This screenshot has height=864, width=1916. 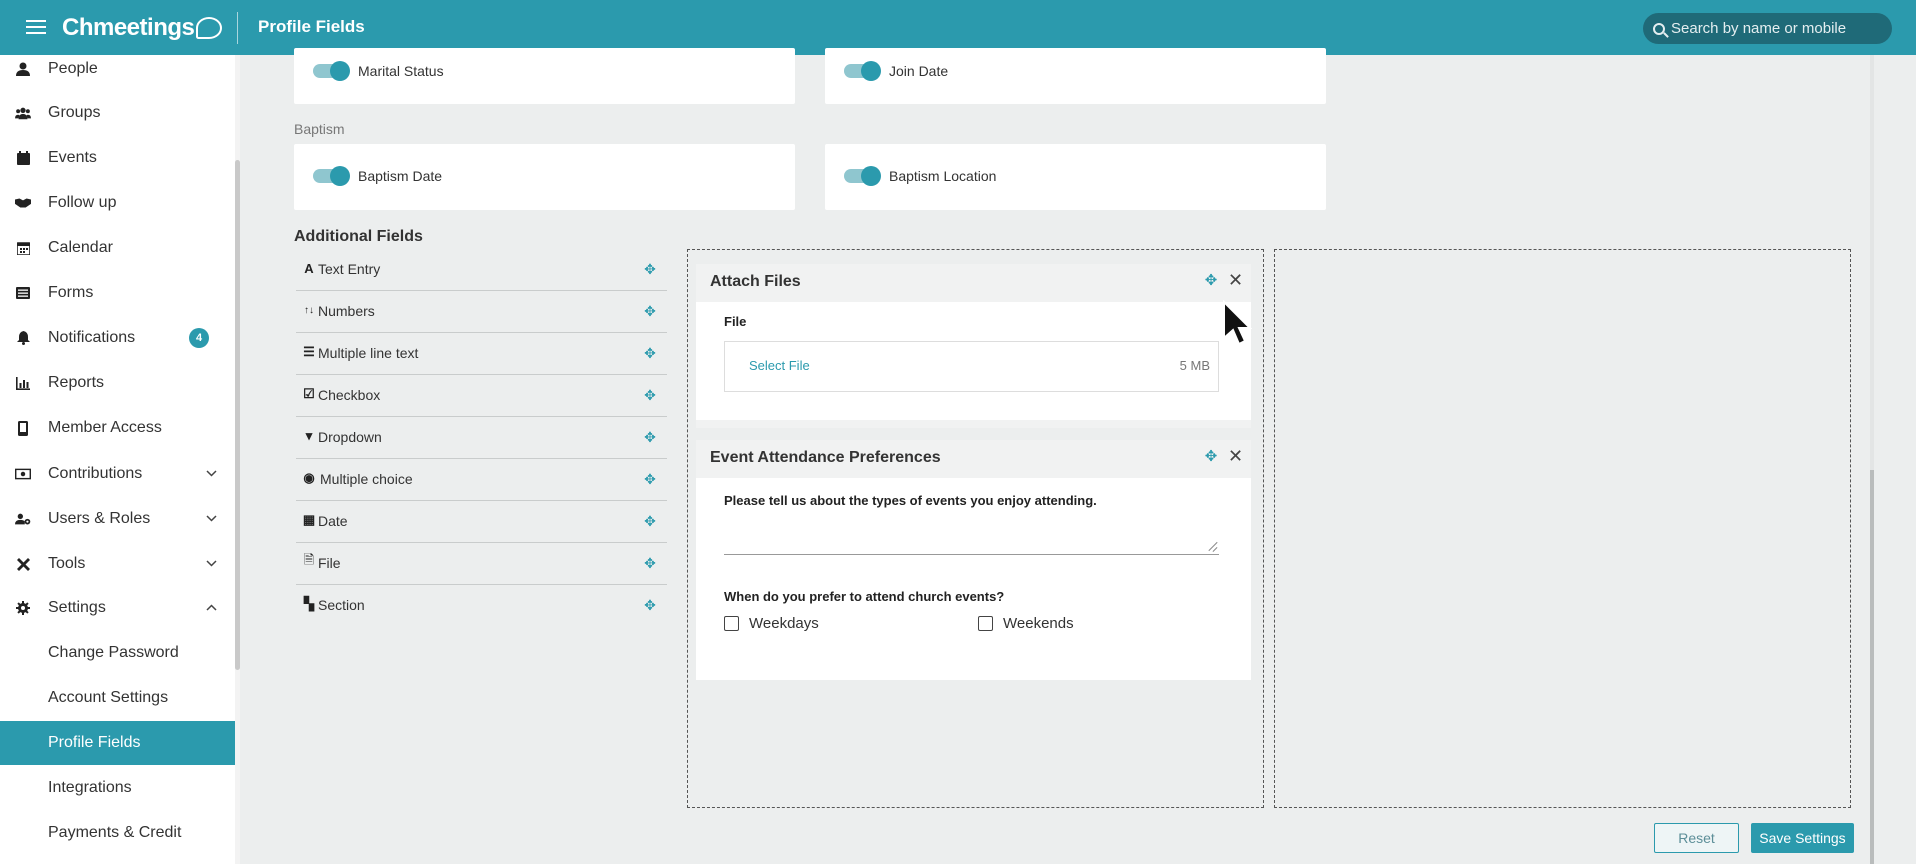 I want to click on sidebar-item-integrations: Integrations, so click(x=117, y=788).